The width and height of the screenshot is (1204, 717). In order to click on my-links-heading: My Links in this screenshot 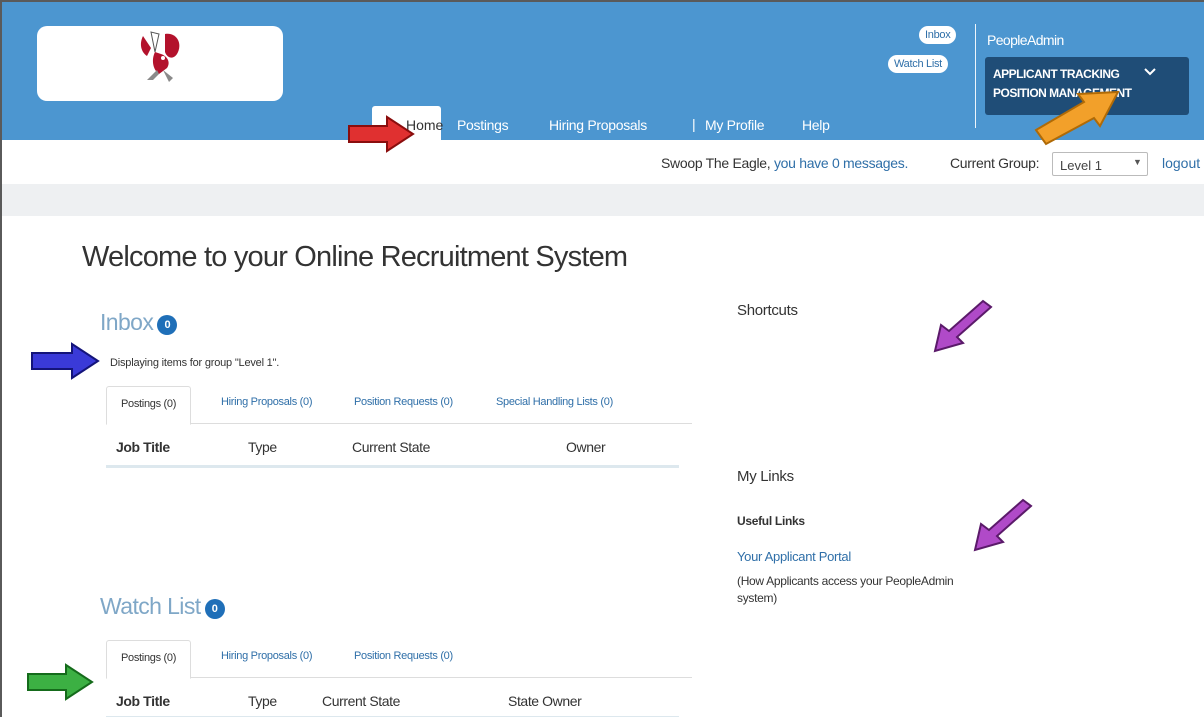, I will do `click(765, 476)`.